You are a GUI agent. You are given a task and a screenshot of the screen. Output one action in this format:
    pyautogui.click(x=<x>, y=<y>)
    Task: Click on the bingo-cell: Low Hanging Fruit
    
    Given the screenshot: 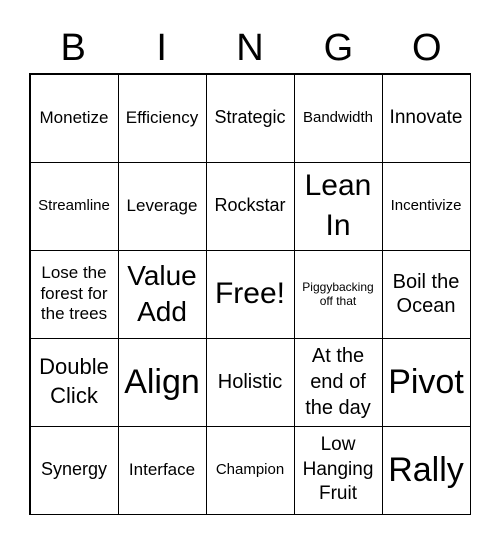 What is the action you would take?
    pyautogui.click(x=338, y=470)
    